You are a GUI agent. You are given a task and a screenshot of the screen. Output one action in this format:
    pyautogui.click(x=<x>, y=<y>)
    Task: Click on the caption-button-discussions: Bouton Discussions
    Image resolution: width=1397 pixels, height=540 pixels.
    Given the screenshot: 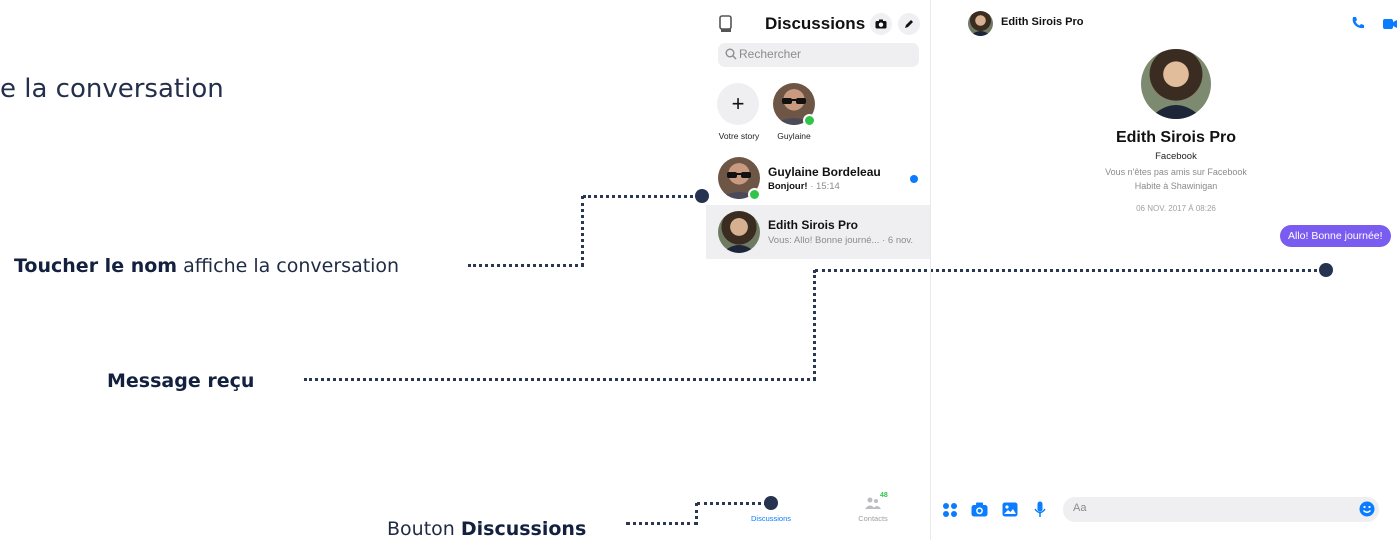 What is the action you would take?
    pyautogui.click(x=486, y=529)
    